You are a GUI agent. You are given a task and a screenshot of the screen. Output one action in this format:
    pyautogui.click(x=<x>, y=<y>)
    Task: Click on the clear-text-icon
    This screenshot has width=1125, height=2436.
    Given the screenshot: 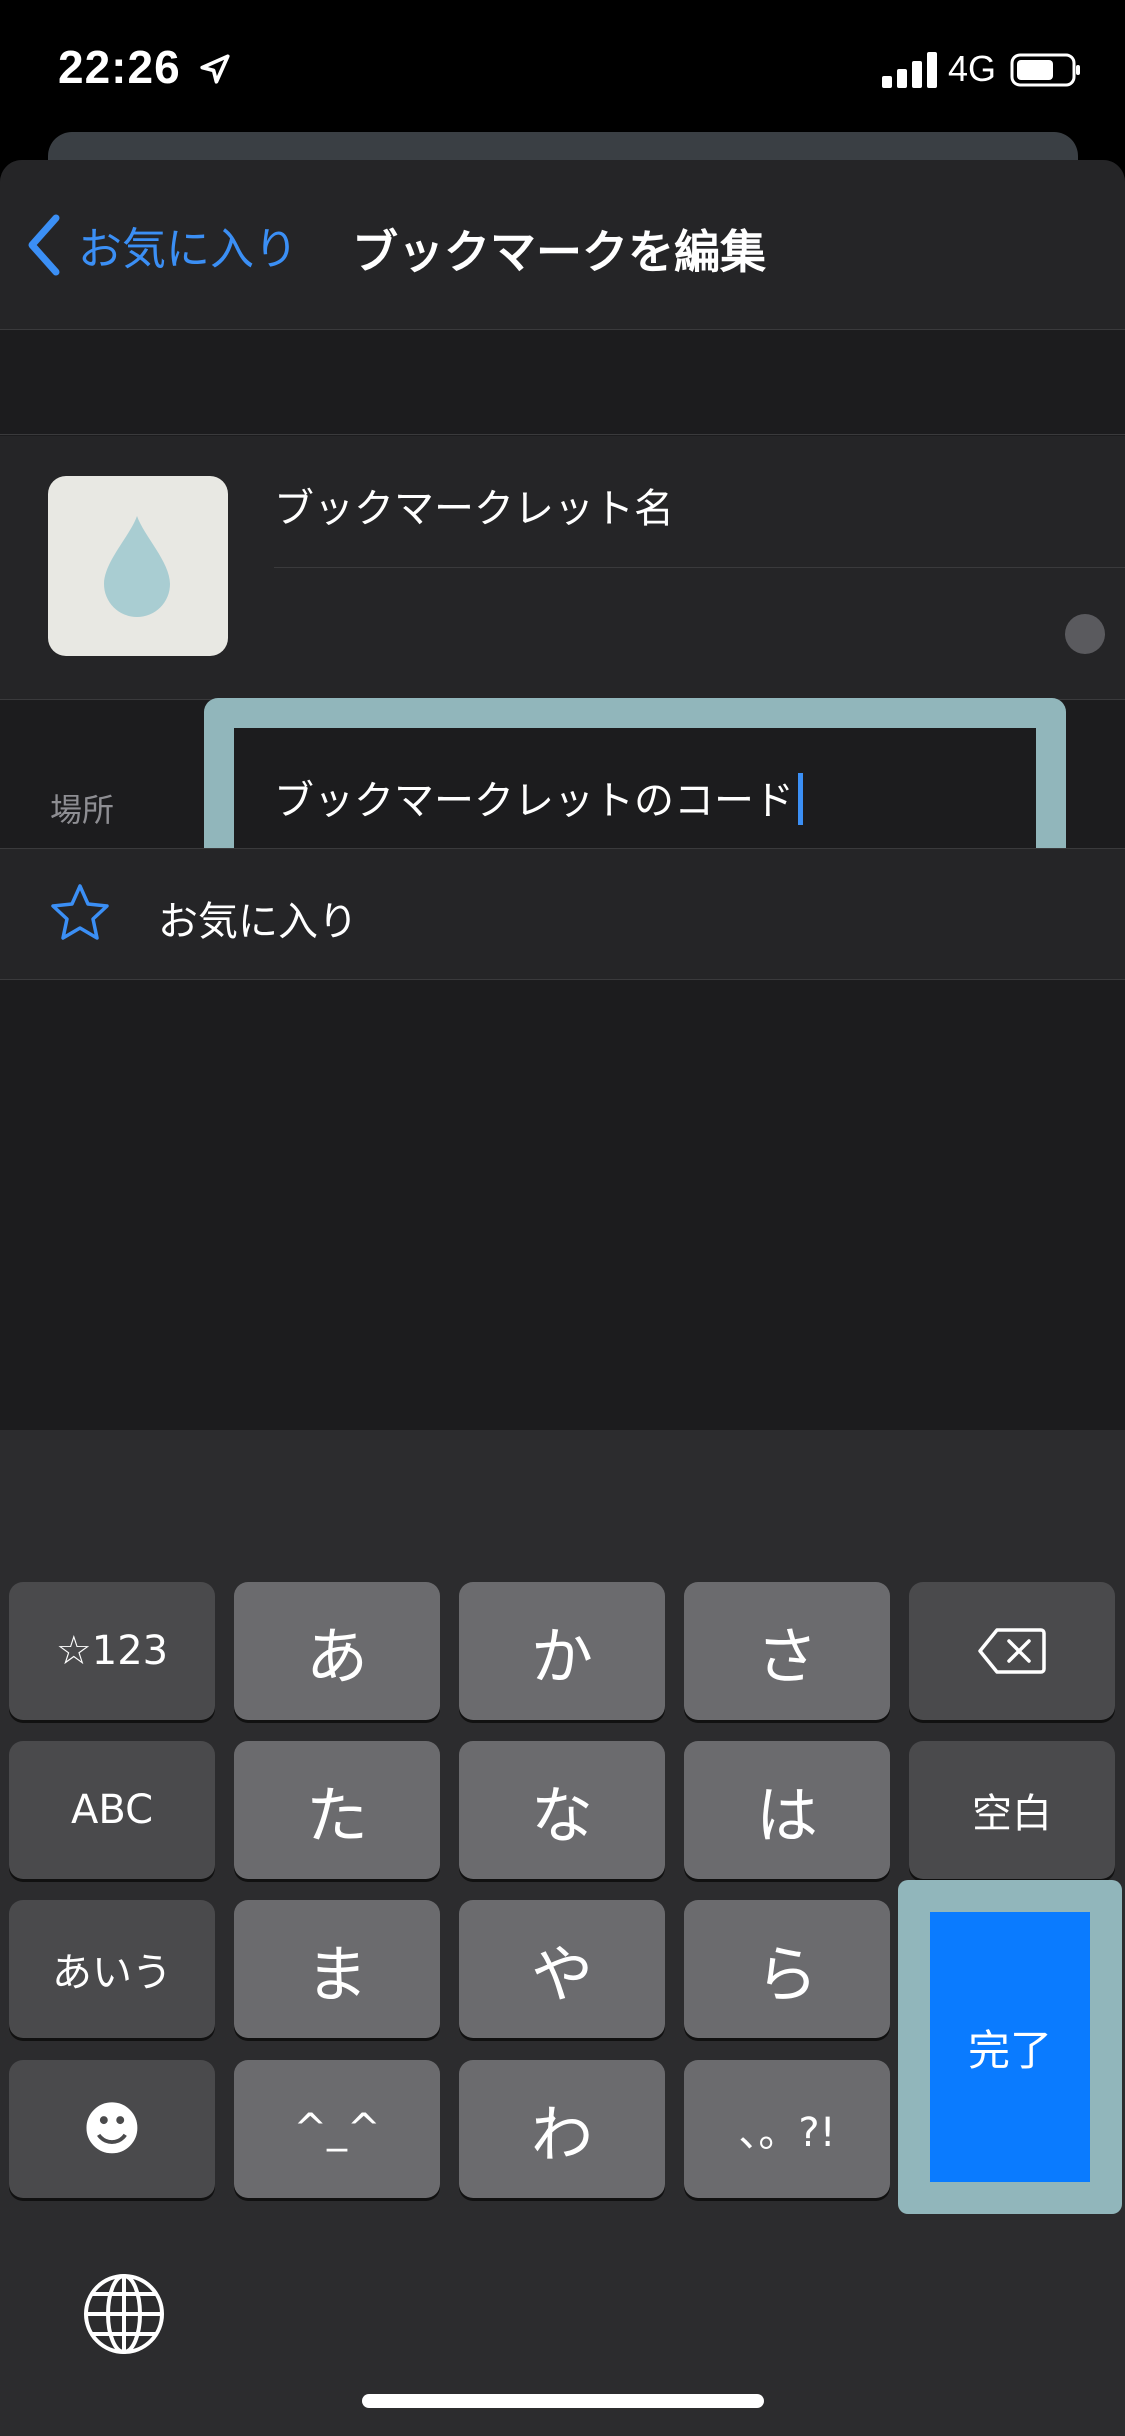 What is the action you would take?
    pyautogui.click(x=1085, y=634)
    